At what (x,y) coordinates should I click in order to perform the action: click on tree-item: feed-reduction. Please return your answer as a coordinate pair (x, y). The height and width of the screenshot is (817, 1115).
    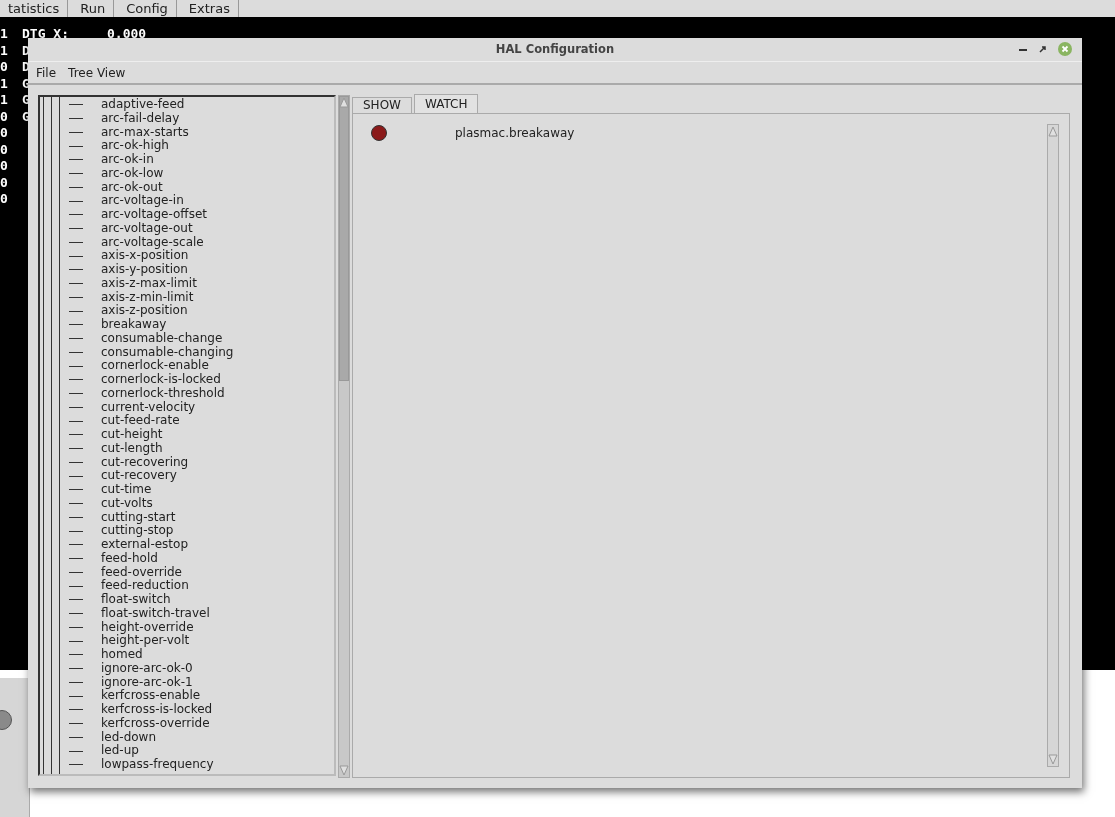
    Looking at the image, I should click on (145, 586).